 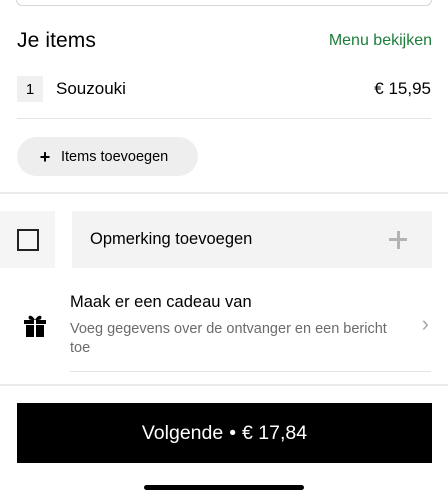 I want to click on item-name: Souzouki, so click(x=91, y=88).